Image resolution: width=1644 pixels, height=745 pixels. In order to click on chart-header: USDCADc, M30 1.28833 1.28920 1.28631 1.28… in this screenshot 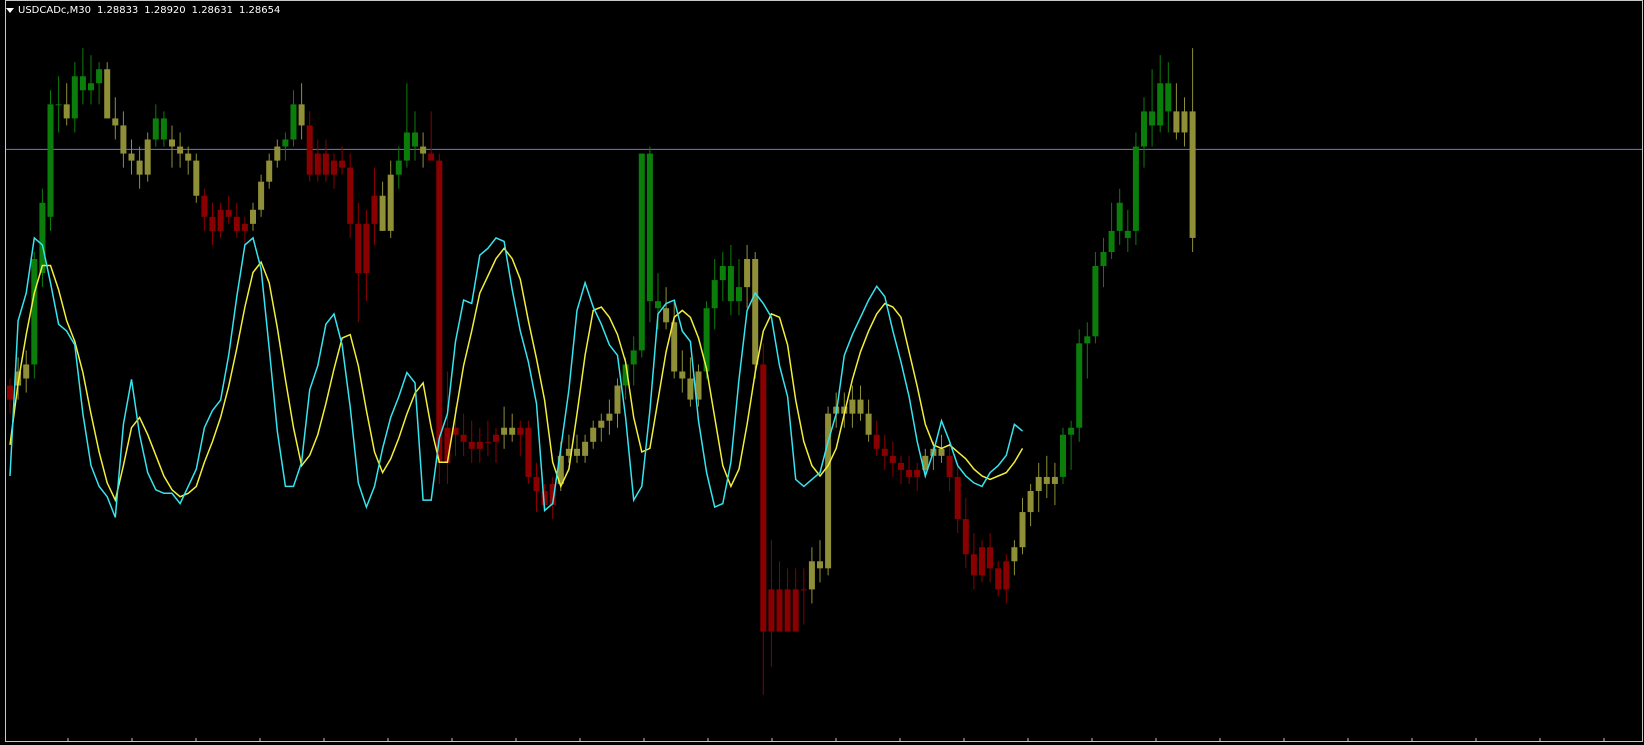, I will do `click(143, 10)`.